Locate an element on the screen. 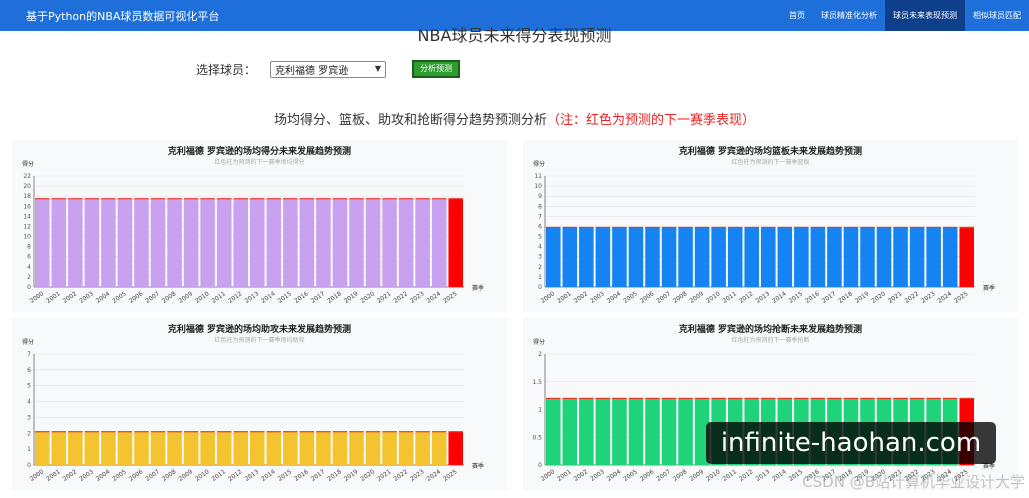  y-tick-label: 10 is located at coordinates (27, 237).